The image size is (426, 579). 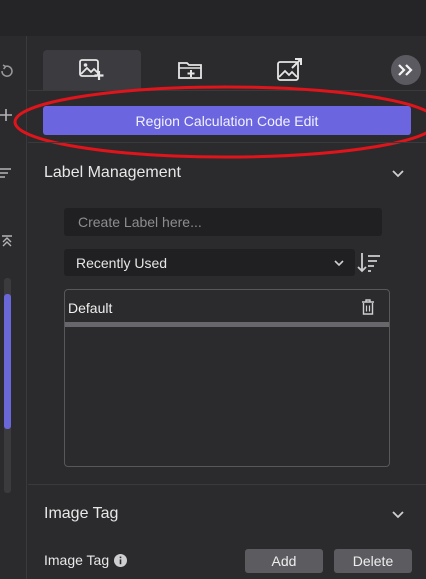 I want to click on image-tag-label-text: Image Tag, so click(x=77, y=560).